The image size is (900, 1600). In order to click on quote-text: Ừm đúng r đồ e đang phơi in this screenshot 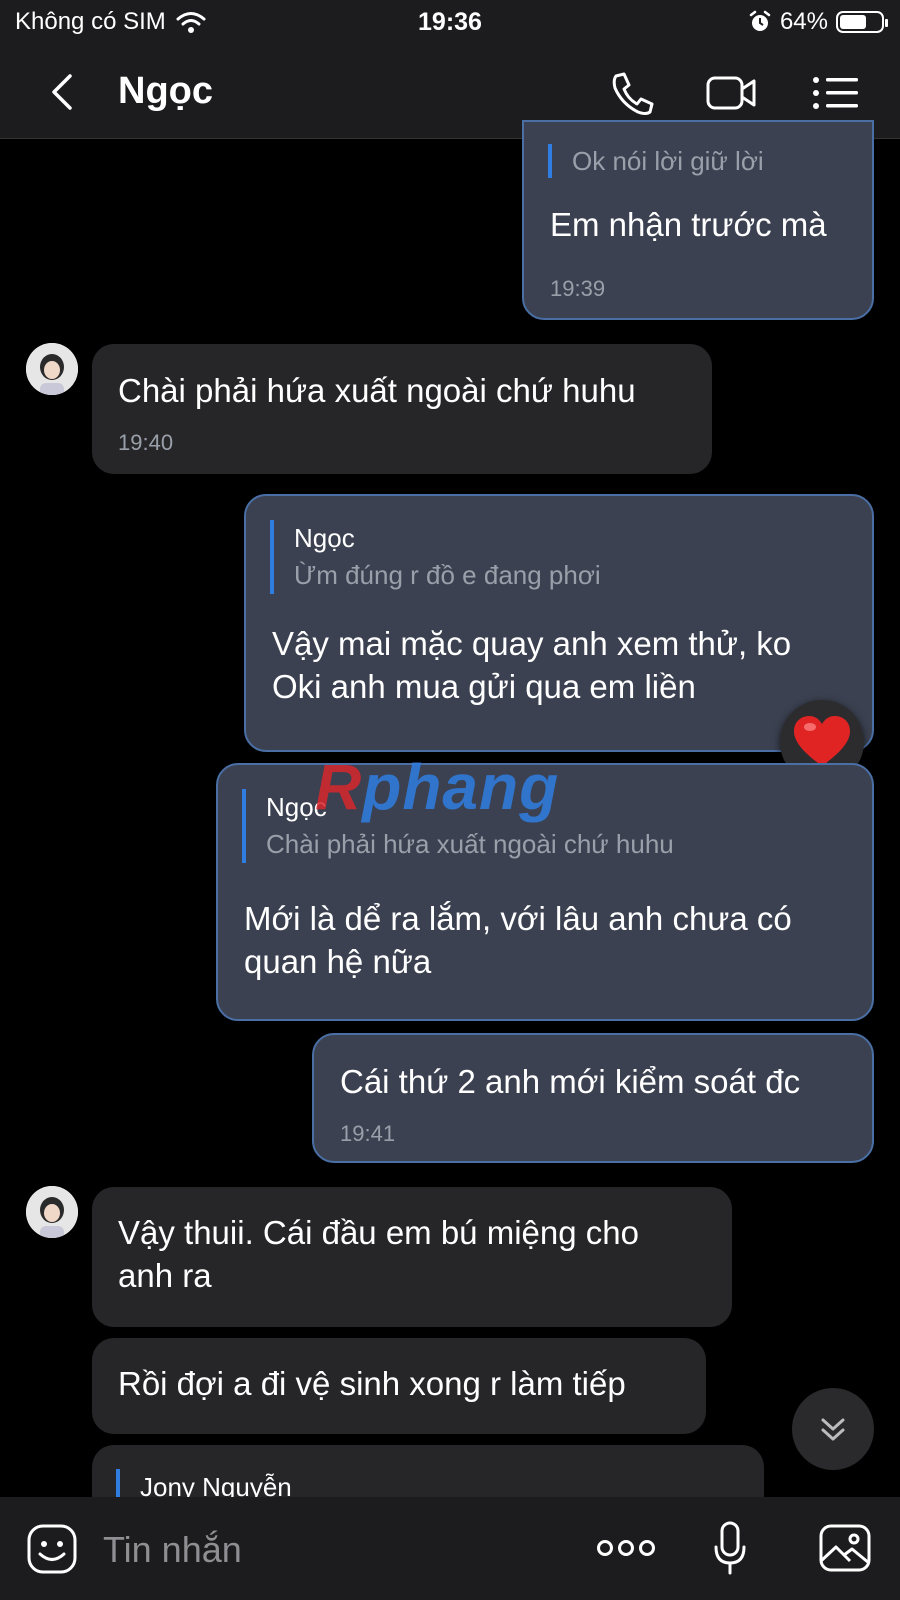, I will do `click(447, 575)`.